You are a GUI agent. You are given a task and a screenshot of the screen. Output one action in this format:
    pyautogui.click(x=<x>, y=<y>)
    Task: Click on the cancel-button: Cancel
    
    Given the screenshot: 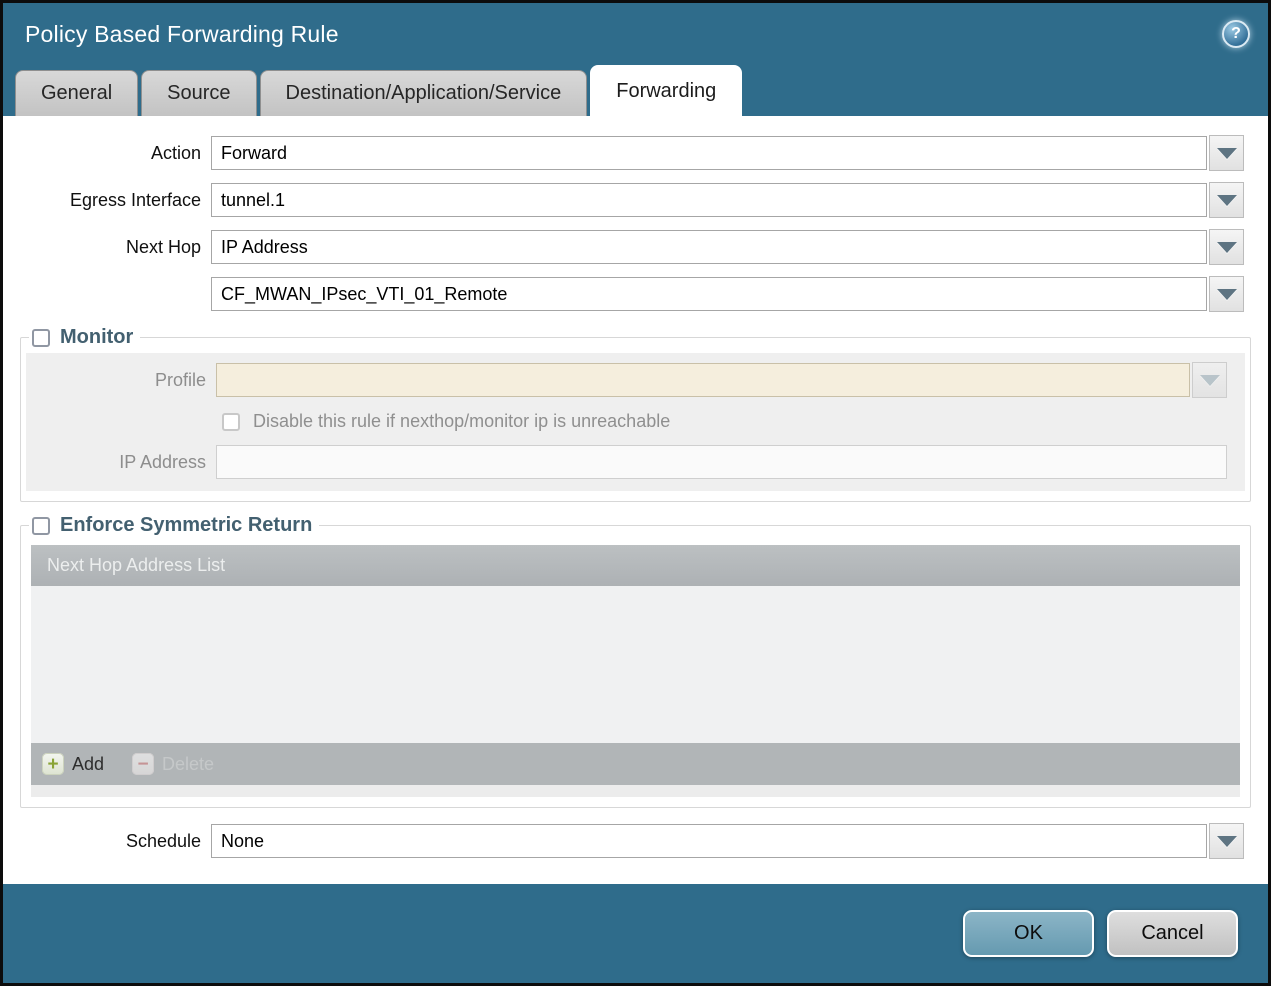 What is the action you would take?
    pyautogui.click(x=1172, y=933)
    